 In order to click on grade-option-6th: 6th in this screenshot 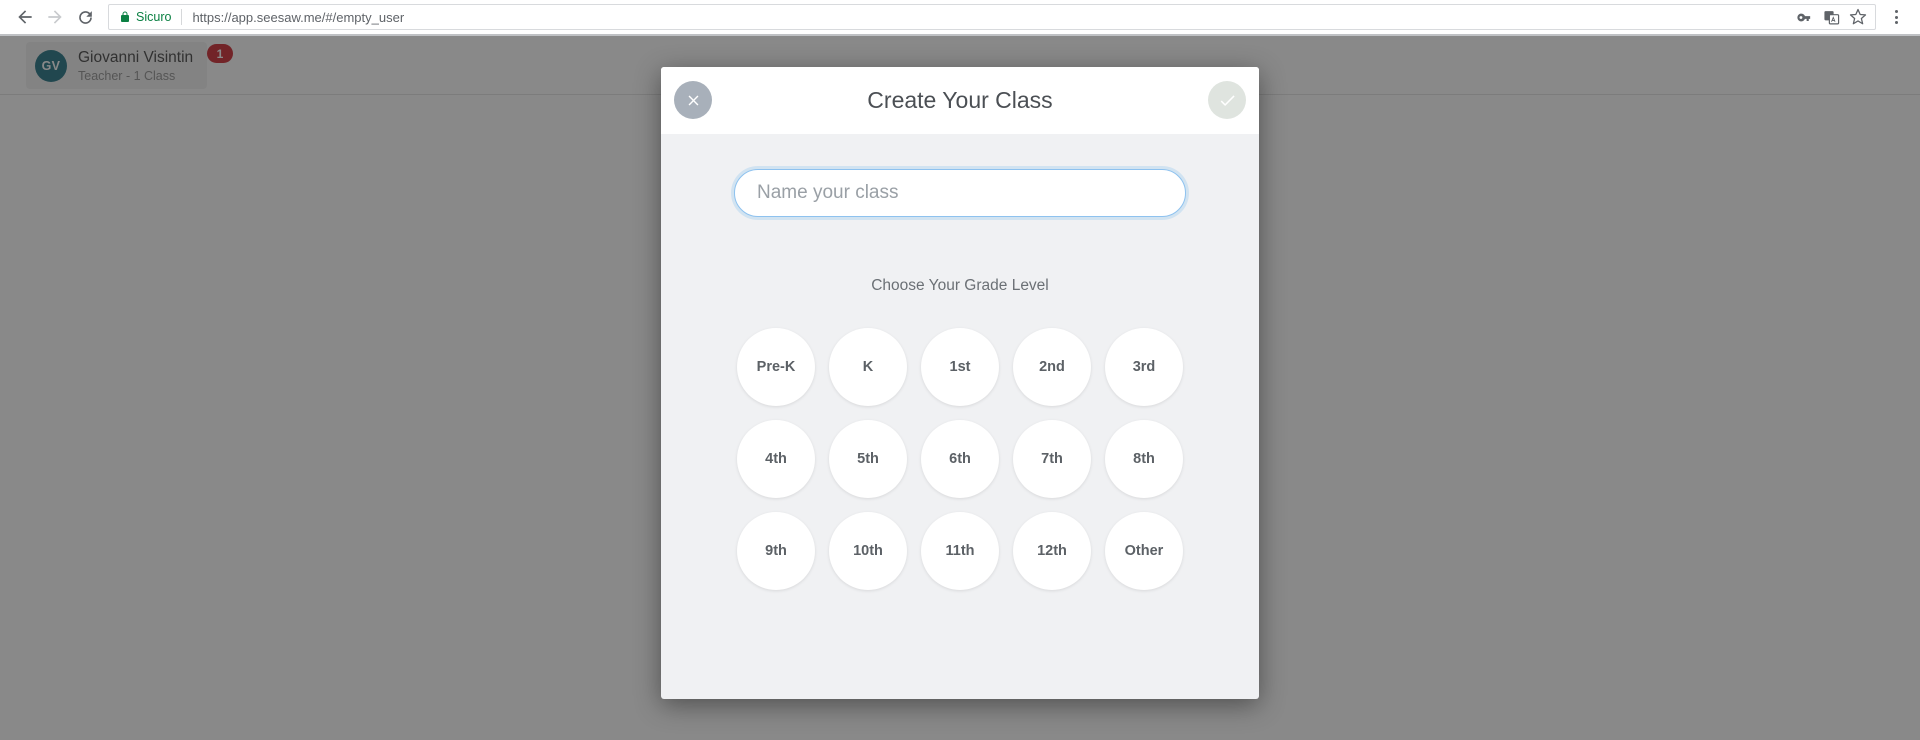, I will do `click(960, 459)`.